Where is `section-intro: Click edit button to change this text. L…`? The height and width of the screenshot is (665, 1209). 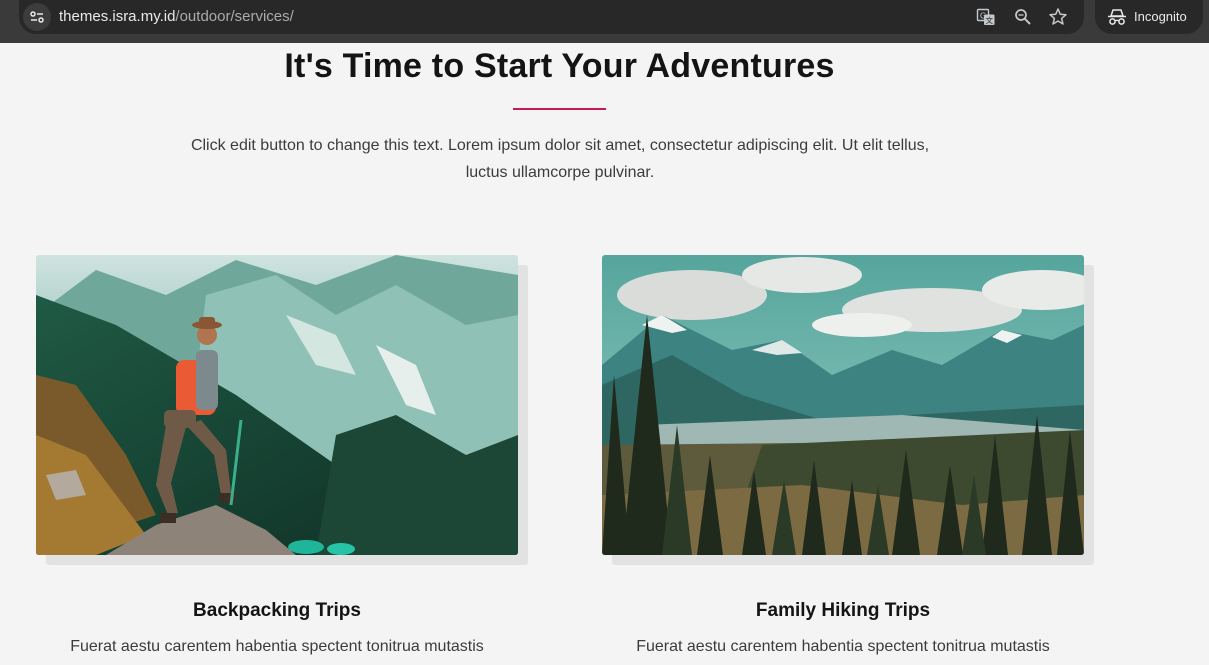
section-intro: Click edit button to change this text. L… is located at coordinates (560, 159).